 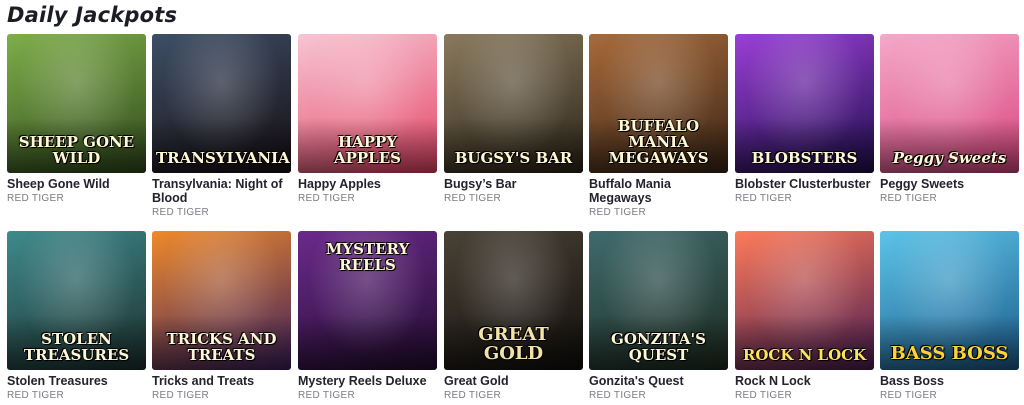 I want to click on game-card: HAPPY APPLES Happy Apples RED TIGER, so click(x=367, y=119).